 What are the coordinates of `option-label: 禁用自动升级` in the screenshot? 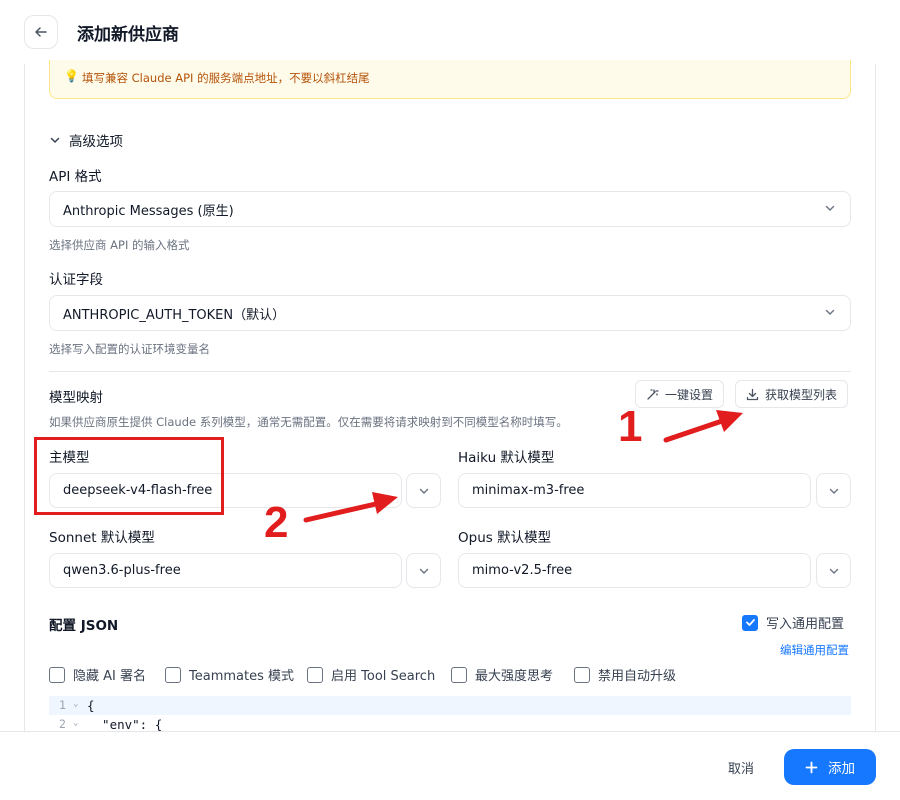 It's located at (637, 676).